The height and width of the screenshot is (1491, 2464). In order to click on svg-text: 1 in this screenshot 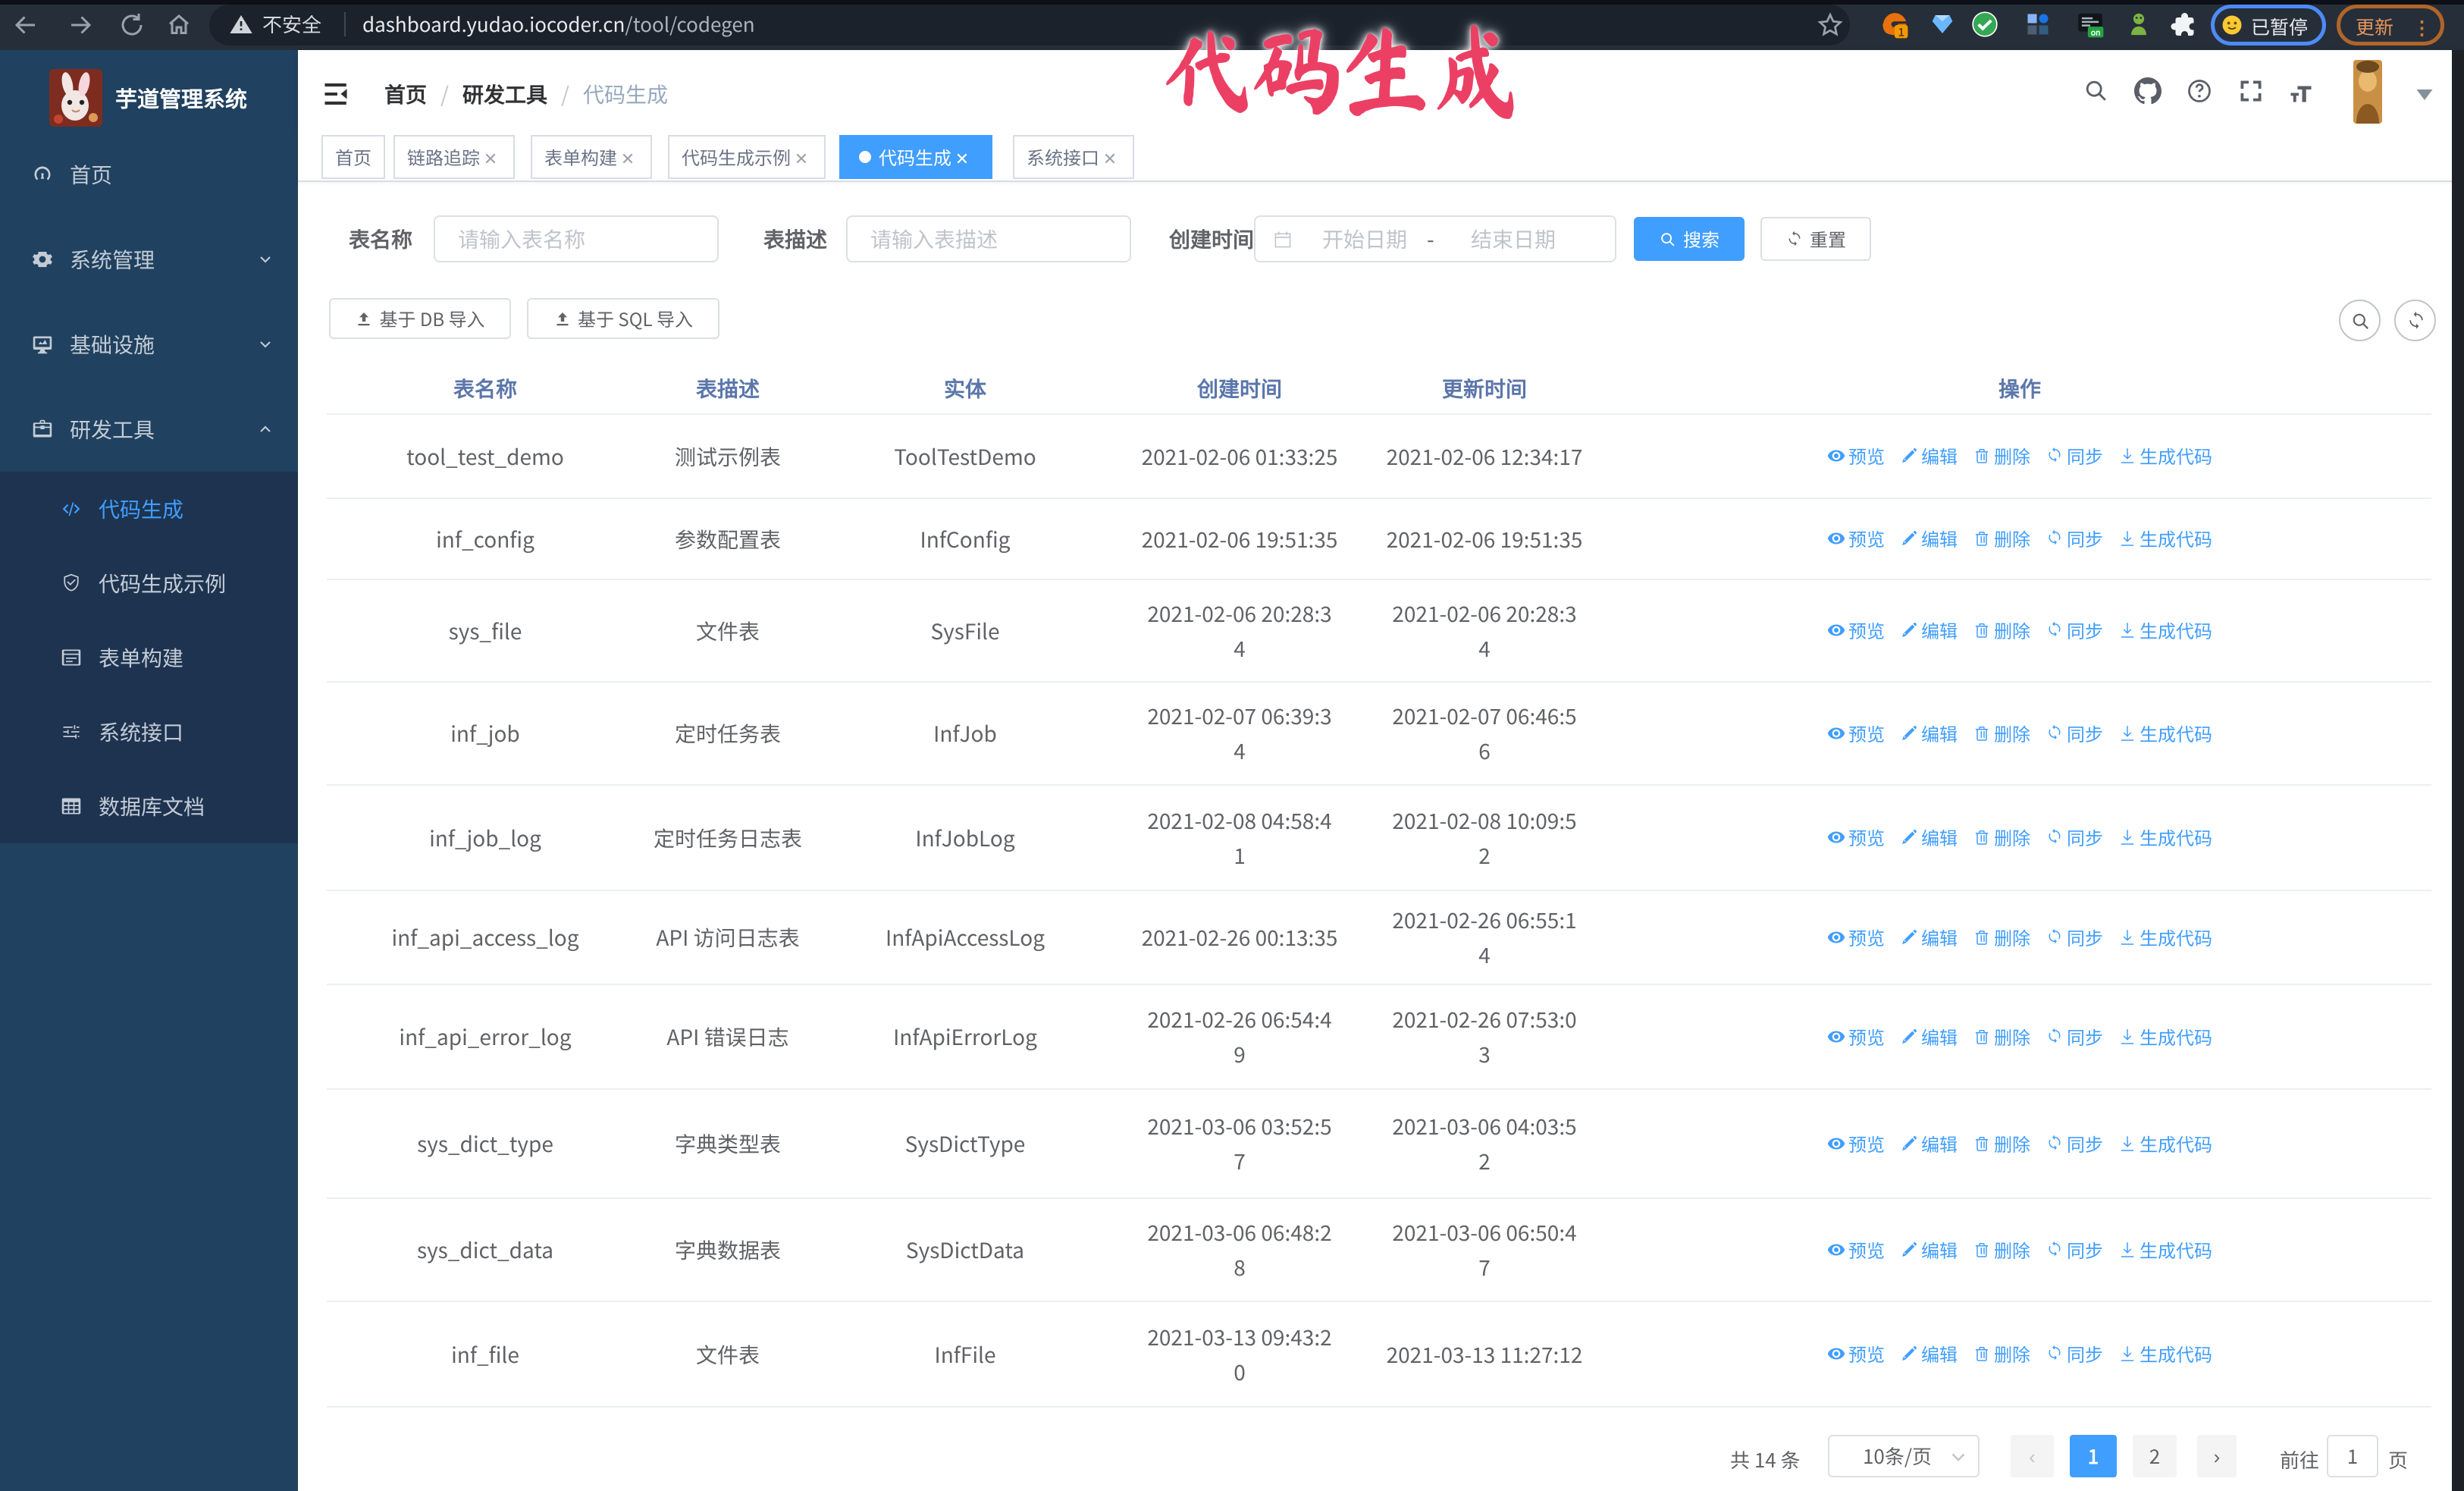, I will do `click(1901, 31)`.